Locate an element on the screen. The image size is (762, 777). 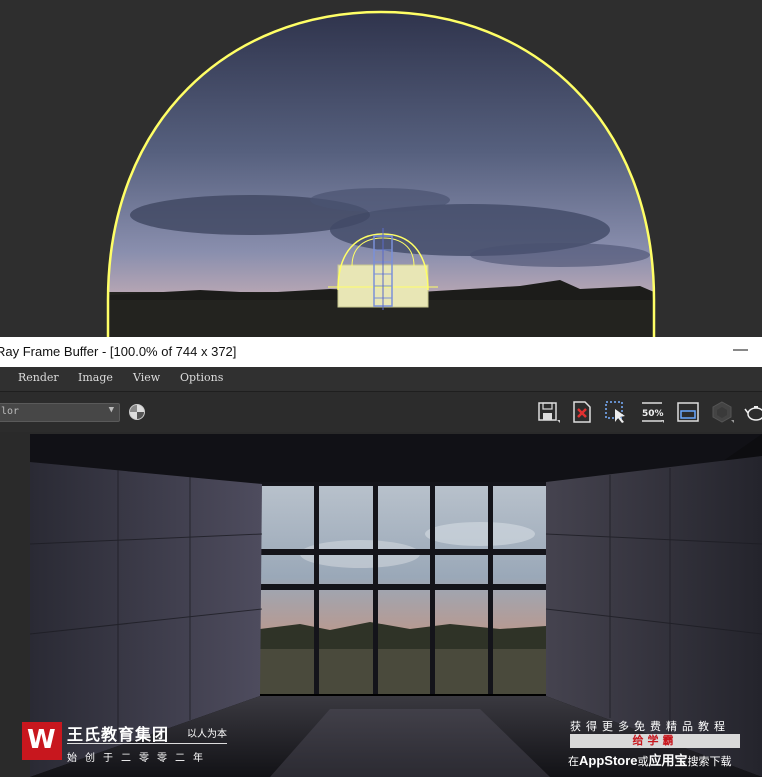
region-select-icon is located at coordinates (615, 412).